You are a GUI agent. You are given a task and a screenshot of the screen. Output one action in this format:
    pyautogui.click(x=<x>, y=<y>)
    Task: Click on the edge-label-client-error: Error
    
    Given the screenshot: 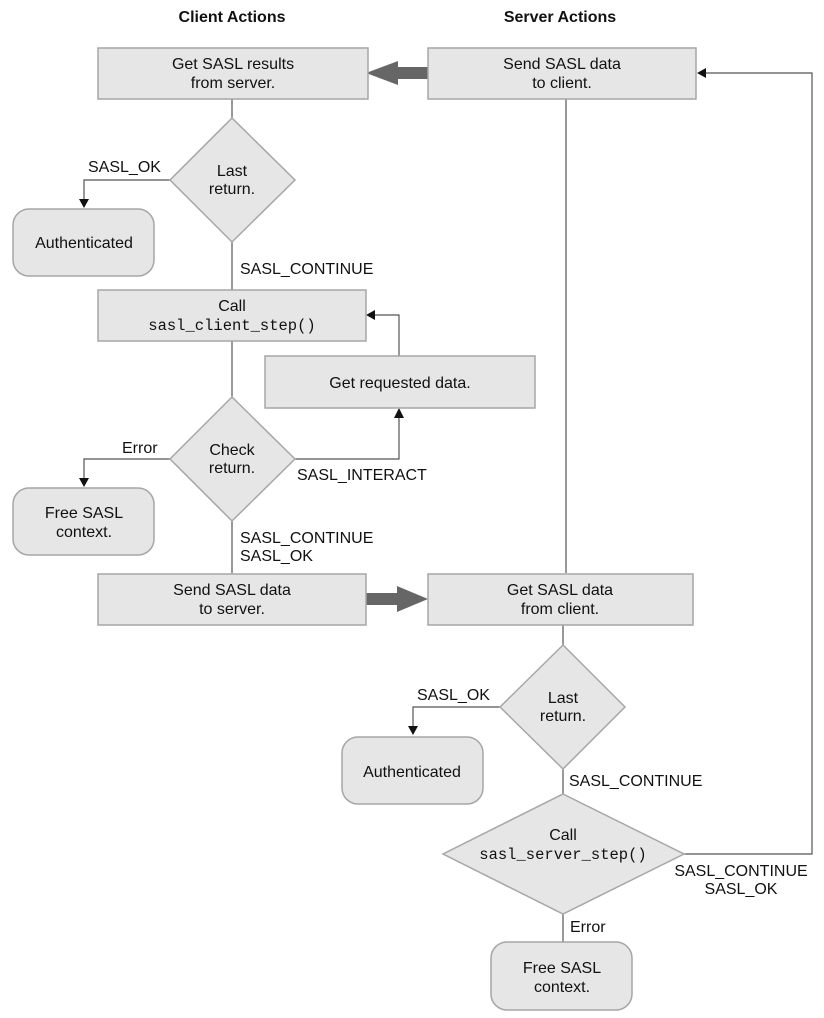 What is the action you would take?
    pyautogui.click(x=140, y=448)
    